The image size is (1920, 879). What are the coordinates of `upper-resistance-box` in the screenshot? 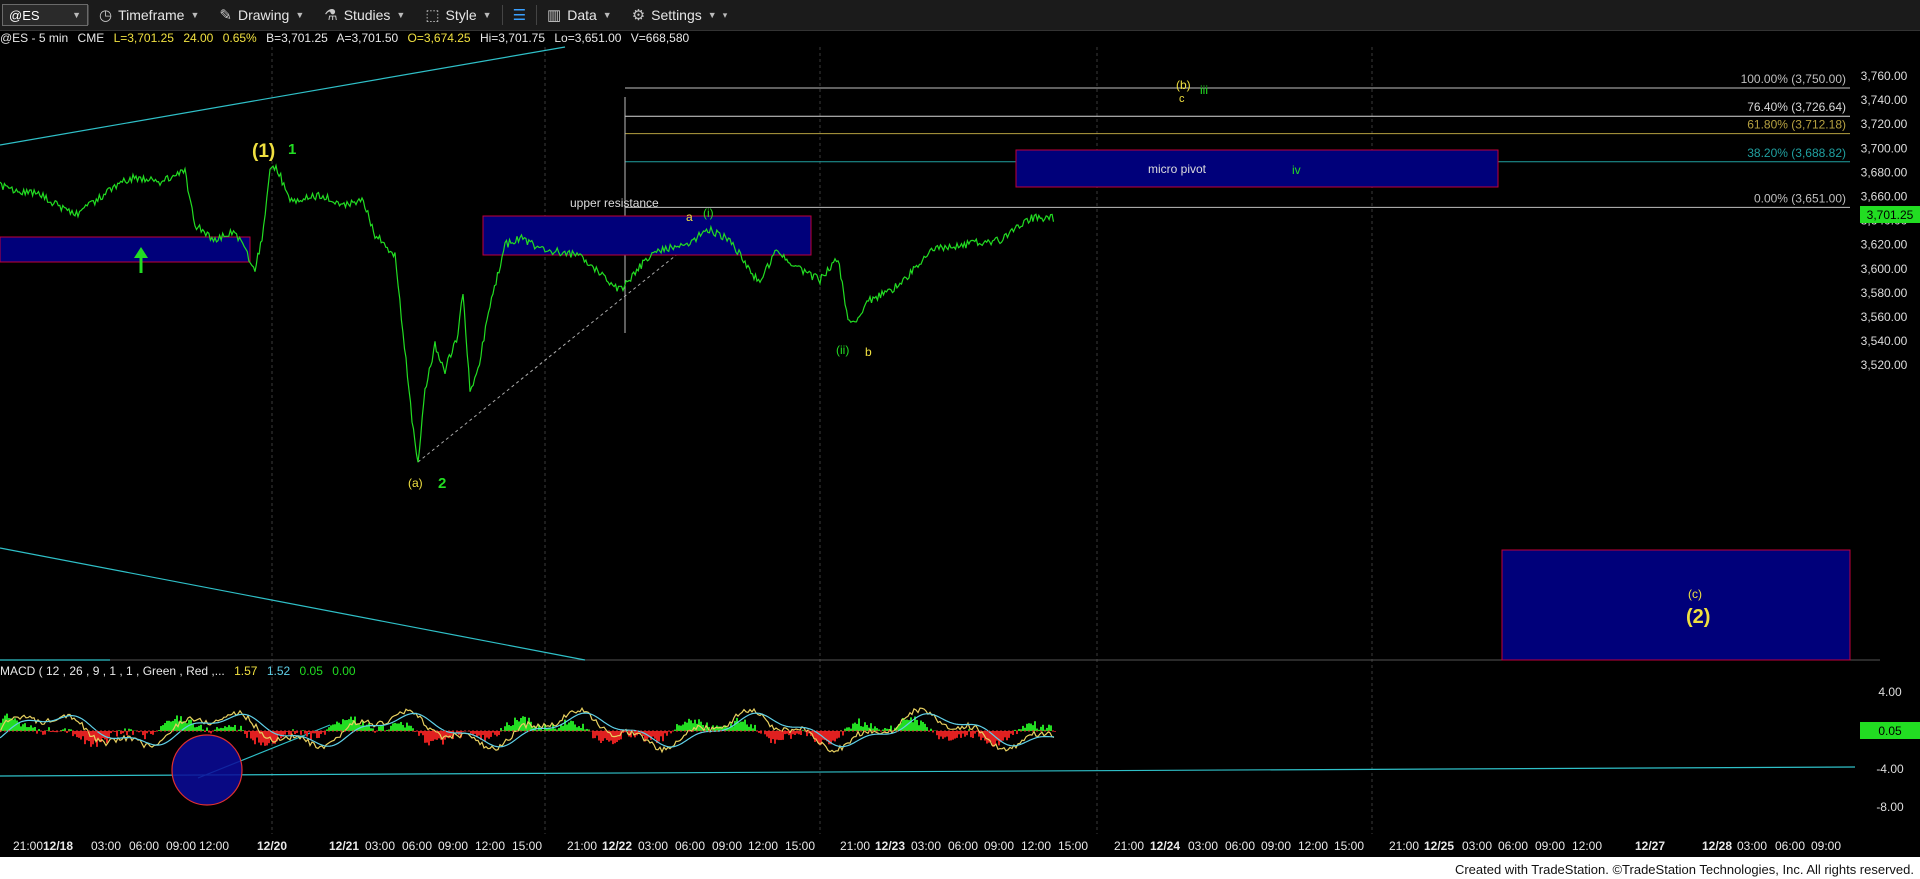 It's located at (647, 235).